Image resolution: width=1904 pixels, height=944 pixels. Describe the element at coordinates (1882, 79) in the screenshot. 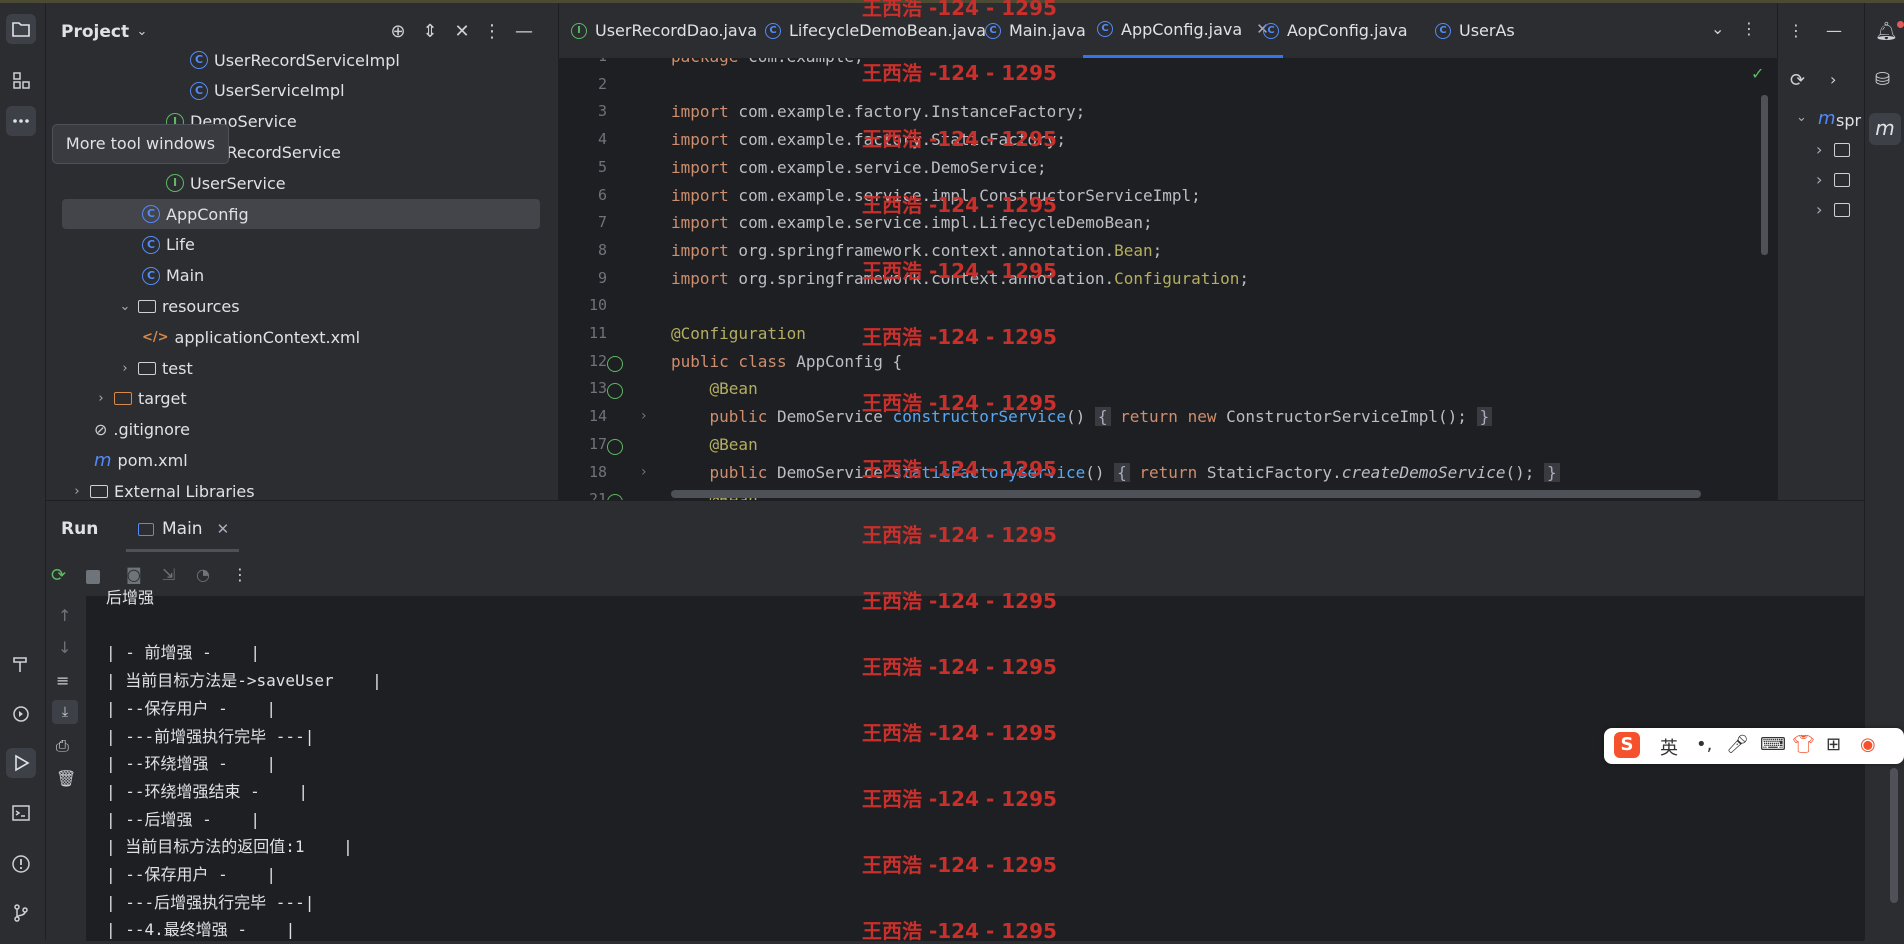

I see `database-icon: ⛁` at that location.